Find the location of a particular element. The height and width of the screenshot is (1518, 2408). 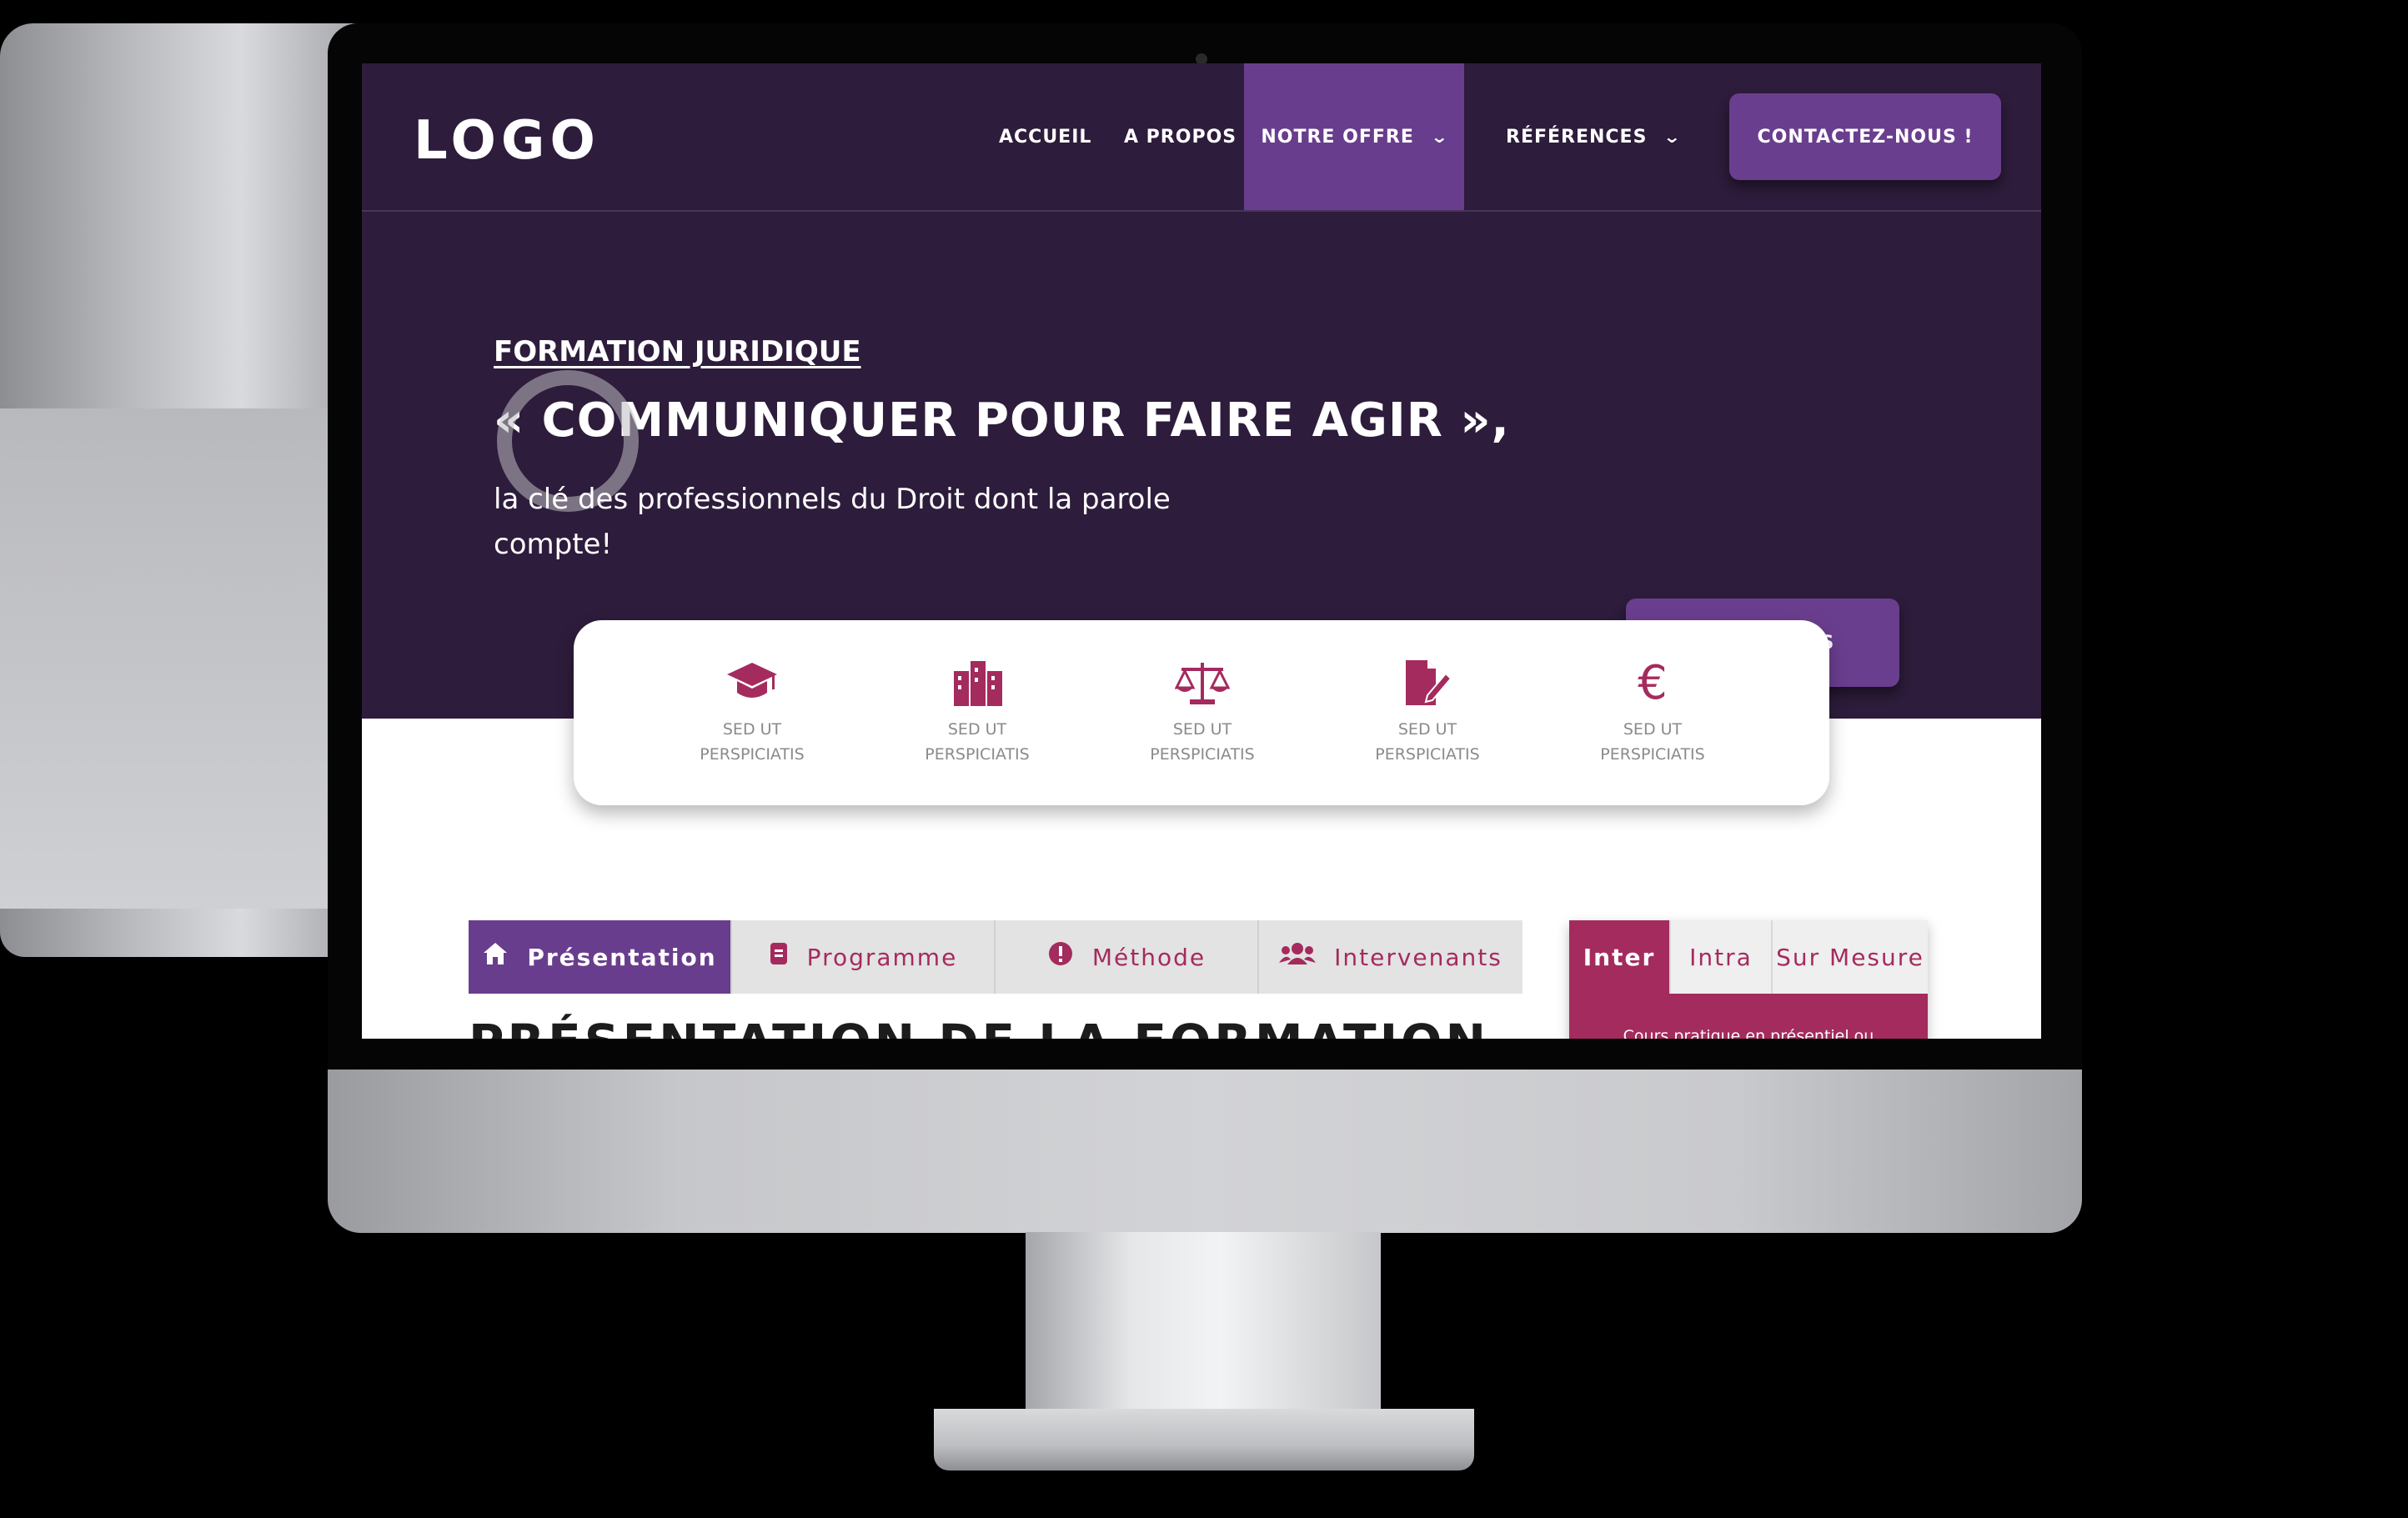

building-icon is located at coordinates (978, 683).